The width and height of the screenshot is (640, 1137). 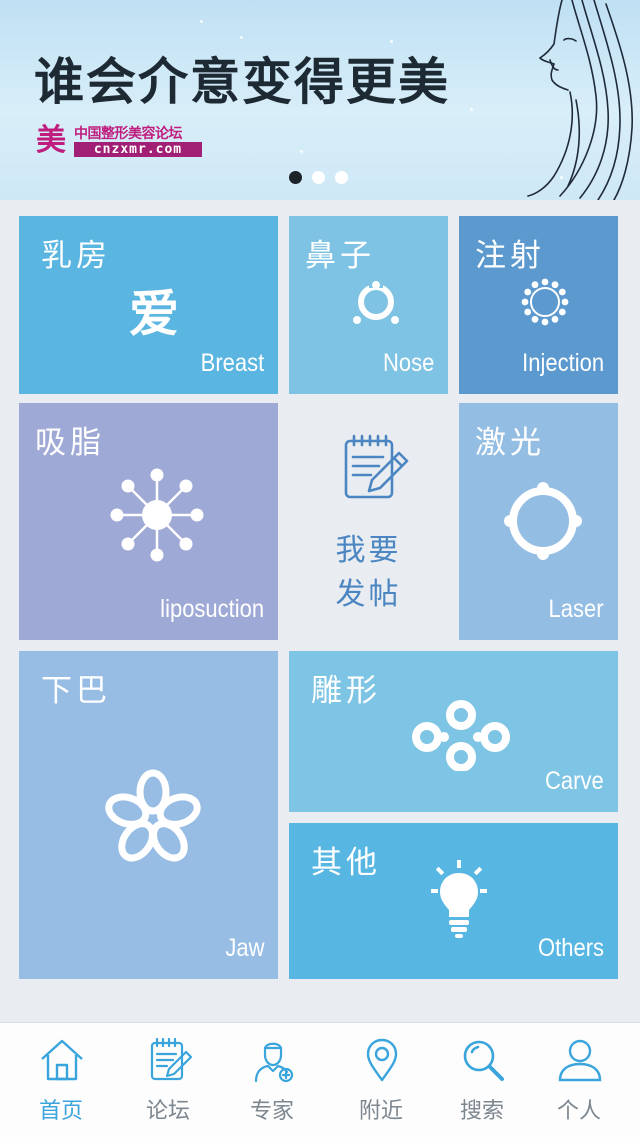 I want to click on tile-chinese-label: 乳房, so click(x=76, y=256).